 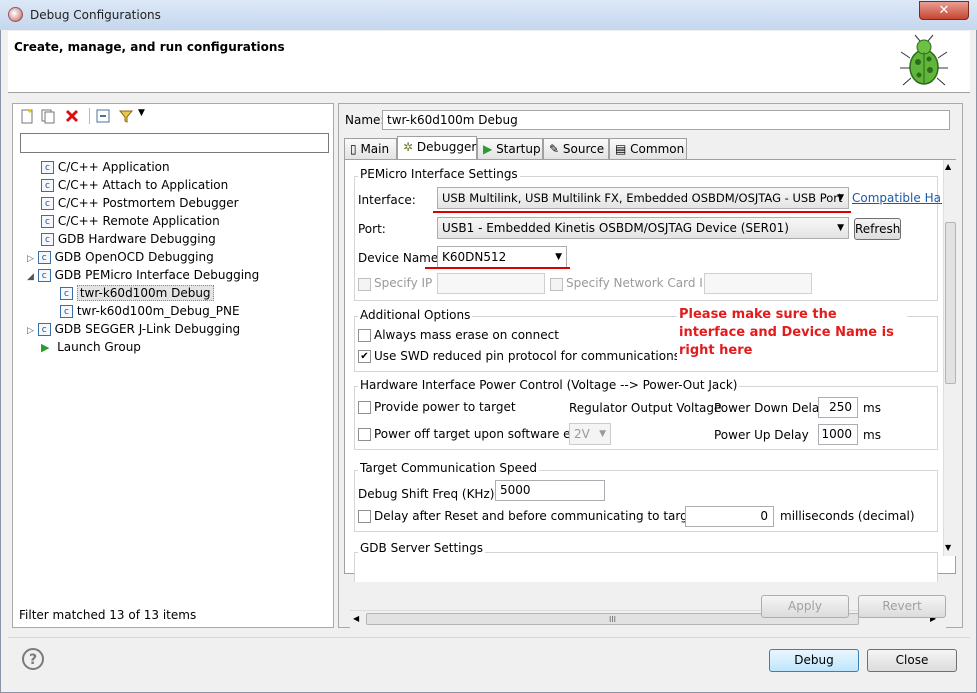 I want to click on tree-item: c GDB Hardware Debugging, so click(x=128, y=239).